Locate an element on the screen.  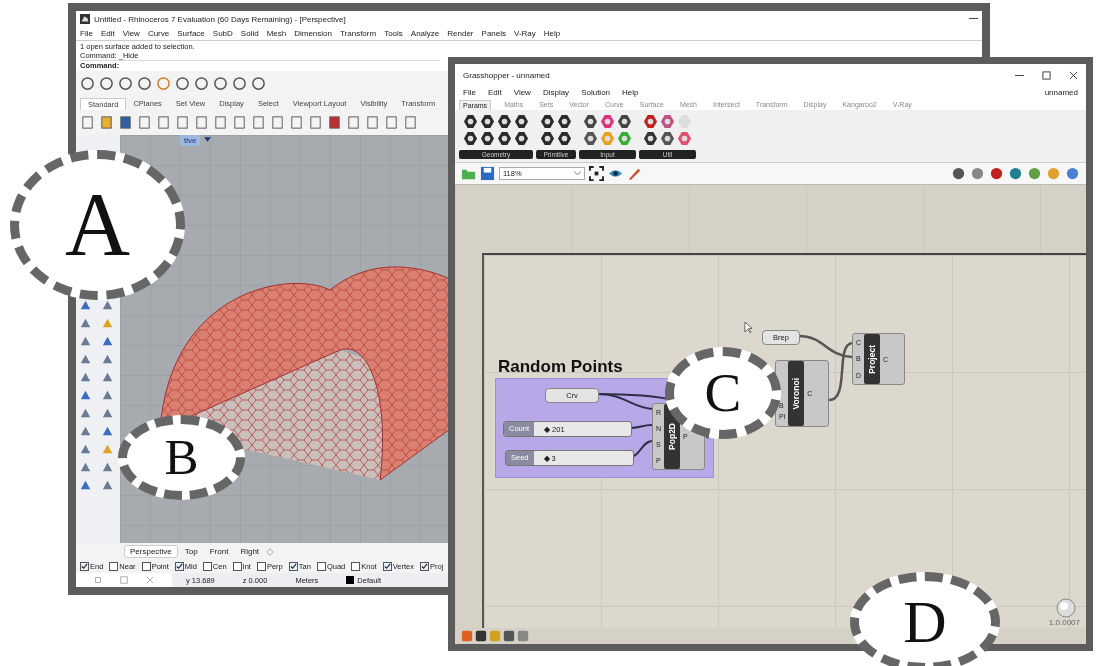
menu-item: Curve is located at coordinates (158, 33).